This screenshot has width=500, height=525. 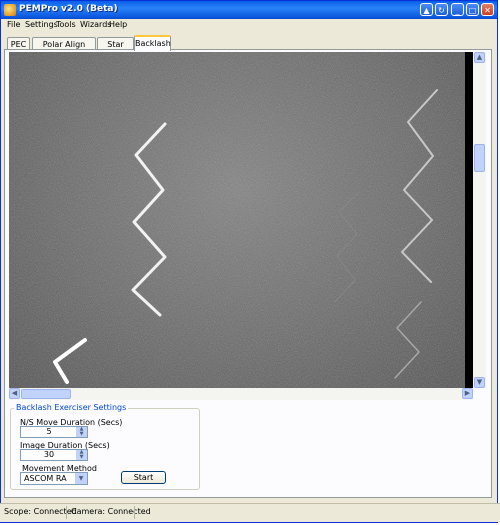 What do you see at coordinates (49, 455) in the screenshot?
I see `image-duration-value: 30` at bounding box center [49, 455].